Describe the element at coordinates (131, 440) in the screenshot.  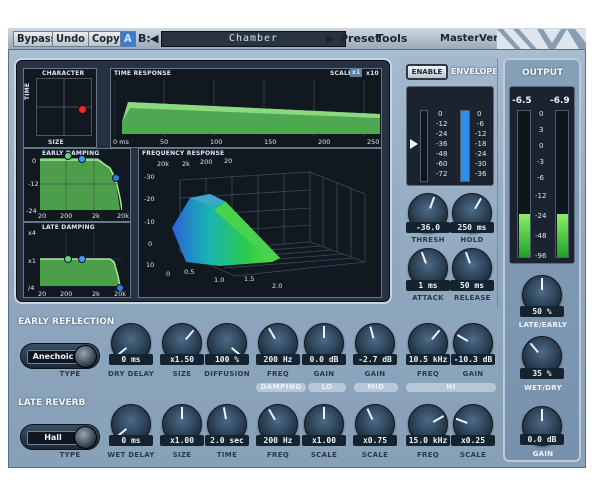
I see `wet-delay-value: 0 ms` at that location.